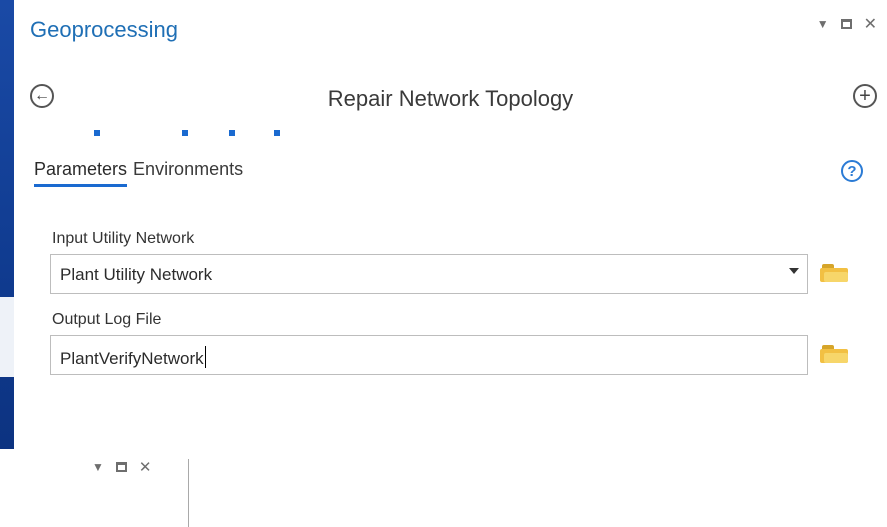 Image resolution: width=887 pixels, height=527 pixels. I want to click on output-log-label: Output Log File, so click(107, 319).